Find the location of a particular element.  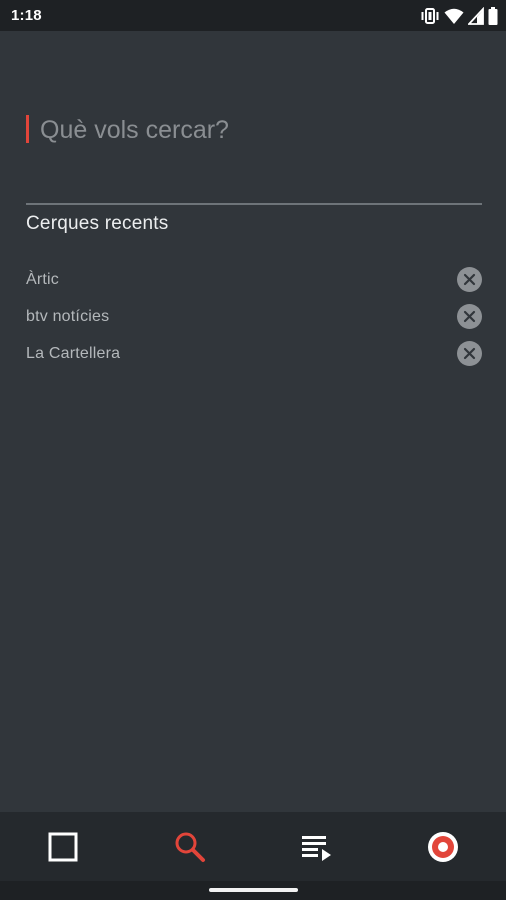

nav-live-button is located at coordinates (443, 847).